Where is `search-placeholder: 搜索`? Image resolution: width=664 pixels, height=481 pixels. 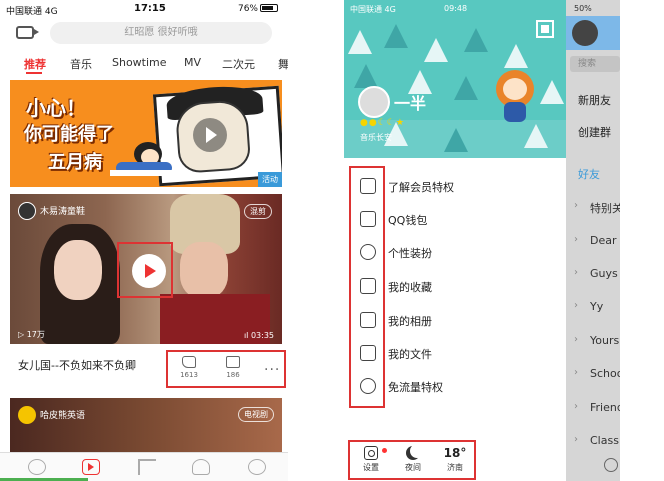 search-placeholder: 搜索 is located at coordinates (587, 64).